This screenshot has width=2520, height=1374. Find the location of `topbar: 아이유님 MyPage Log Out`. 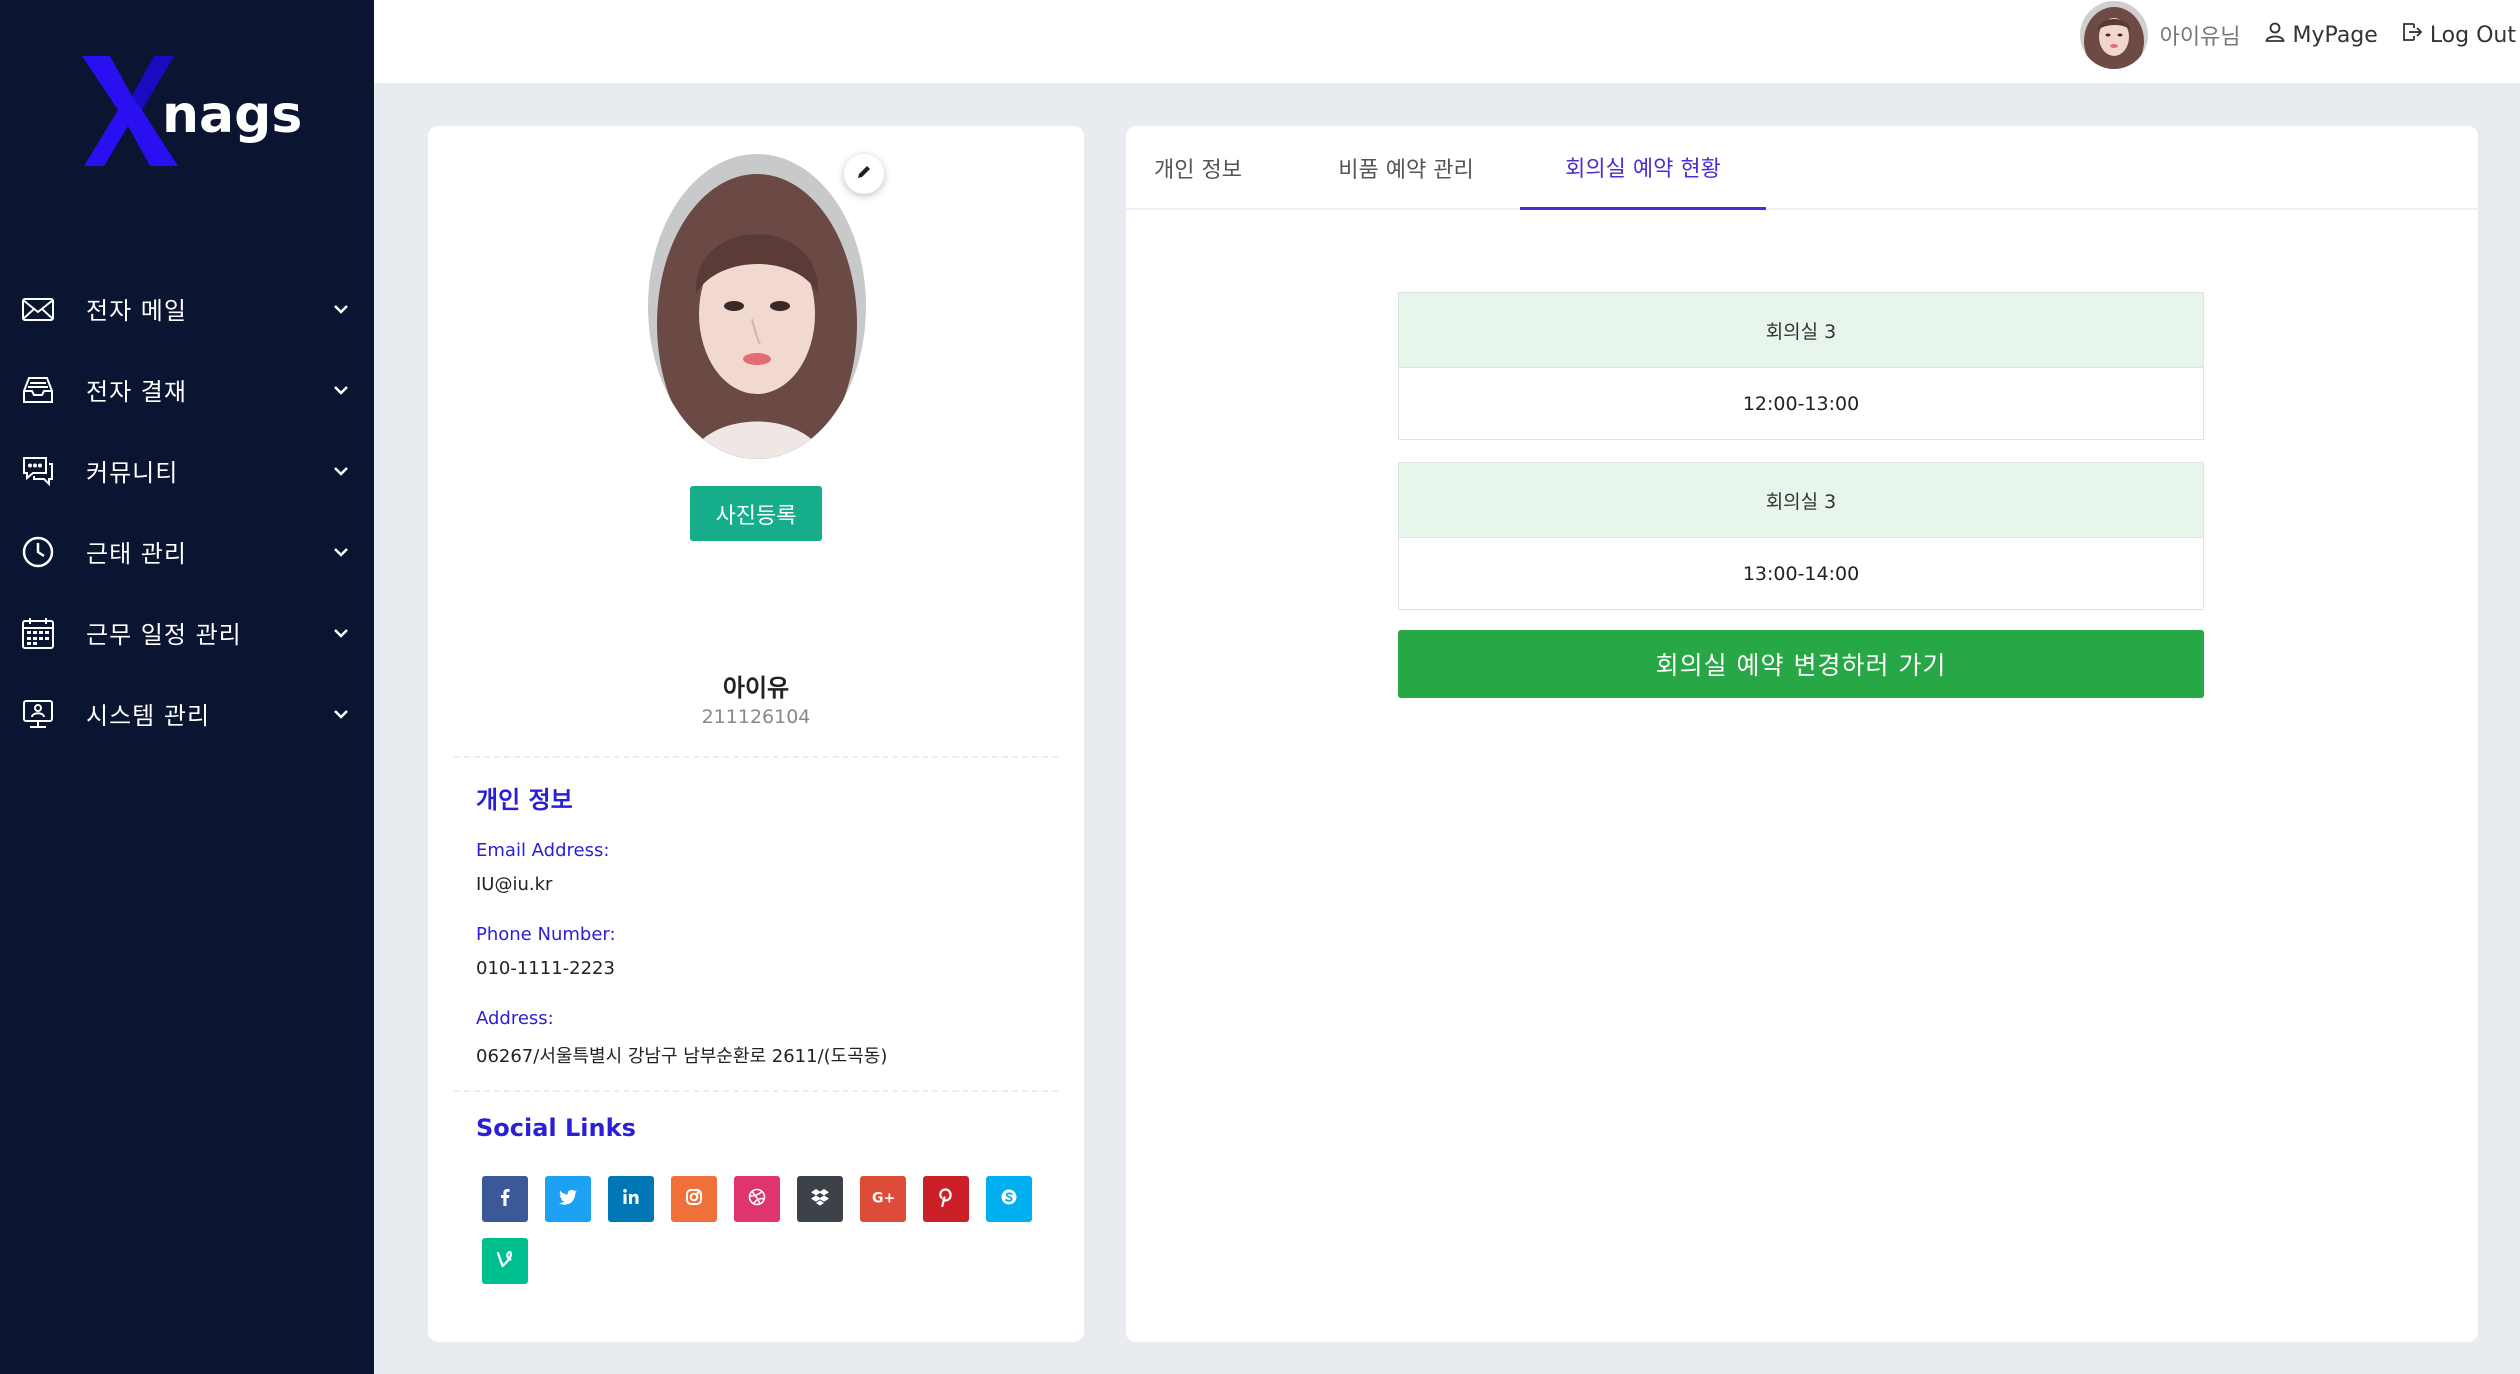

topbar: 아이유님 MyPage Log Out is located at coordinates (1447, 41).